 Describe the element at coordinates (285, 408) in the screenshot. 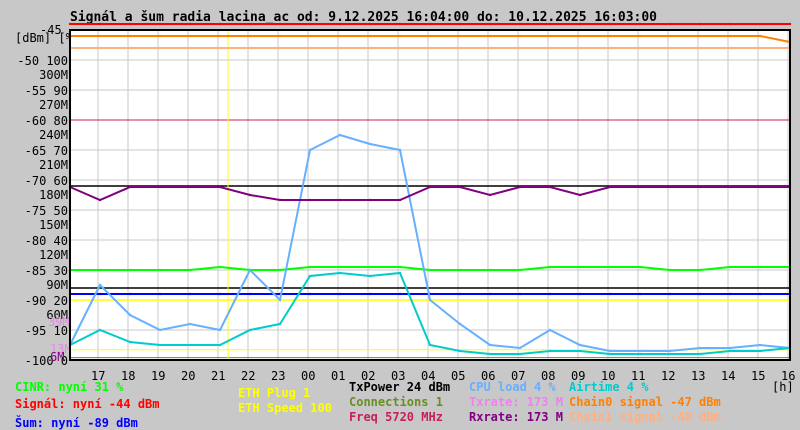

I see `legend-eth-speed: ETH Speed 100` at that location.